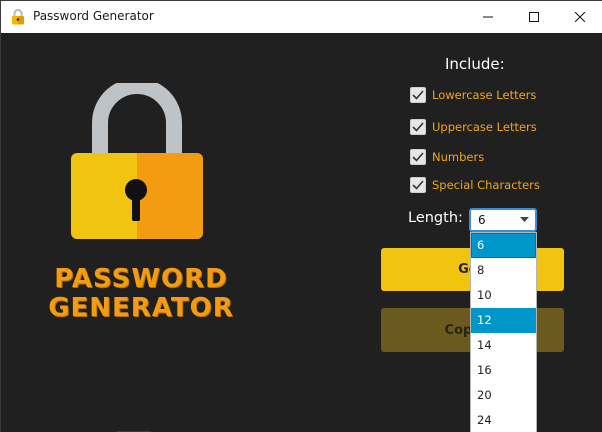 The image size is (602, 432). Describe the element at coordinates (141, 279) in the screenshot. I see `brand-line-1: PASSWORD` at that location.